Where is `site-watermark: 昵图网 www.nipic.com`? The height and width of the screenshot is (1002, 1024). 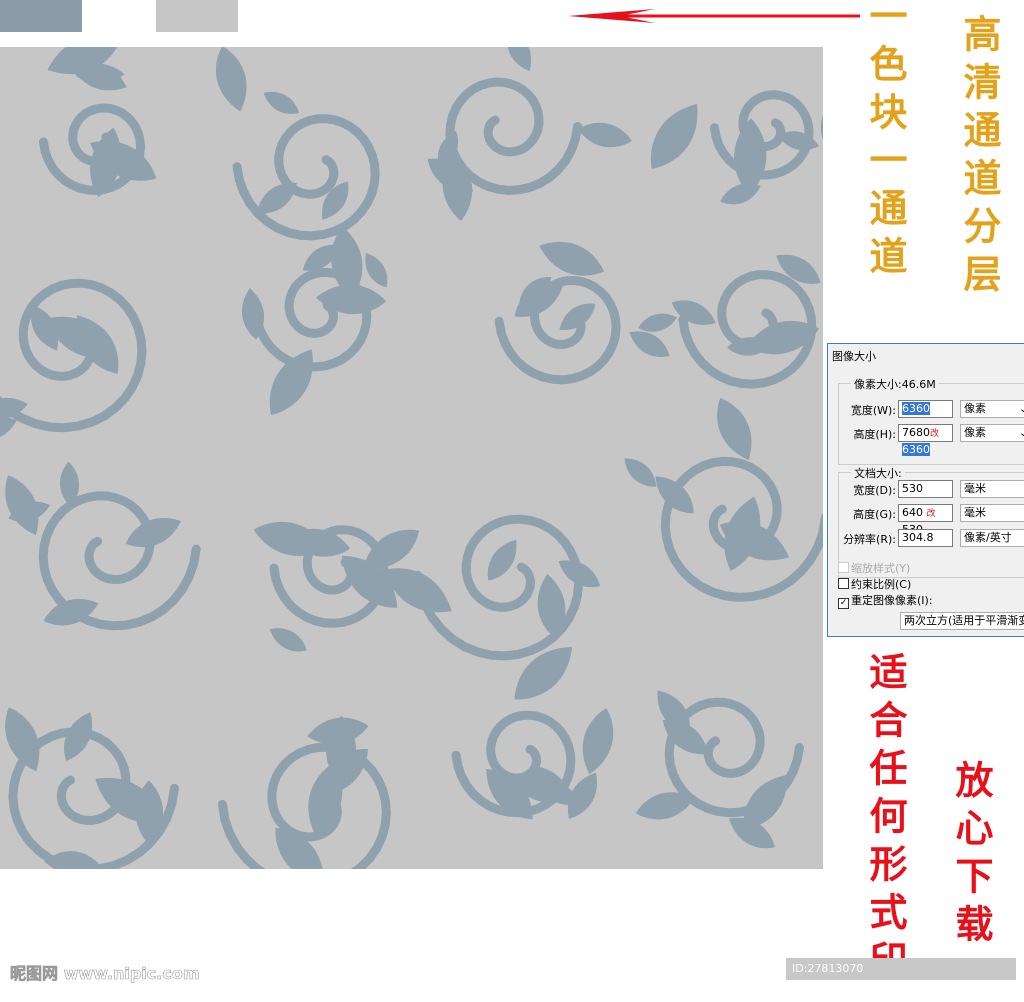 site-watermark: 昵图网 www.nipic.com is located at coordinates (105, 974).